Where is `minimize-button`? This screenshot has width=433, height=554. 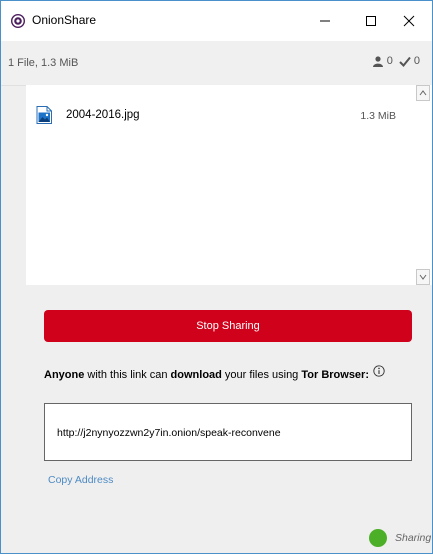
minimize-button is located at coordinates (325, 21).